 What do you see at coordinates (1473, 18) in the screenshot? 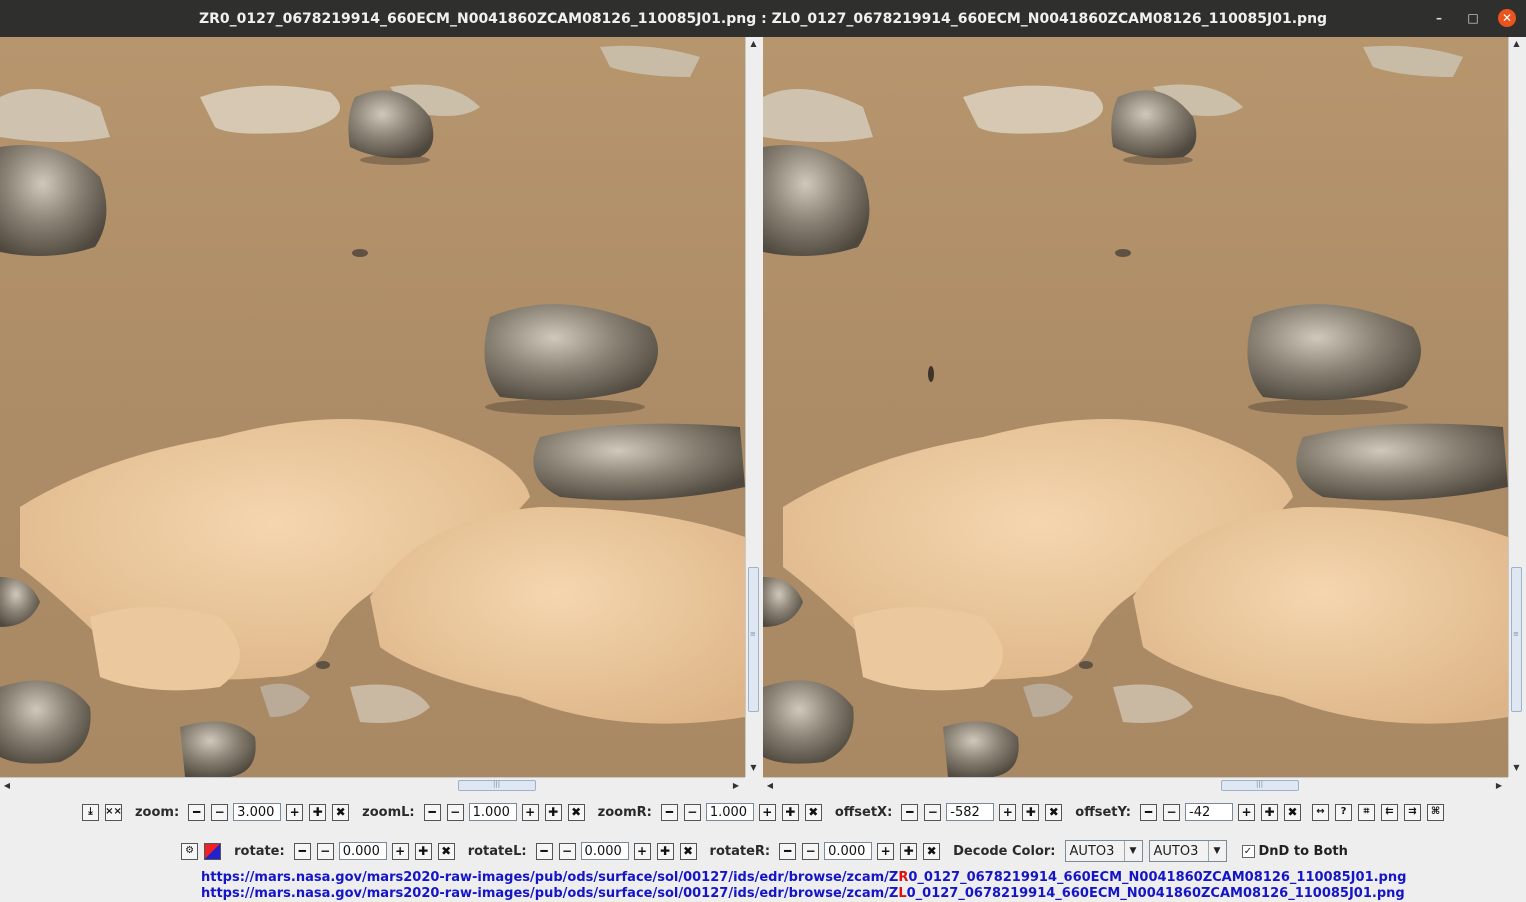
I see `maximize-button: □` at bounding box center [1473, 18].